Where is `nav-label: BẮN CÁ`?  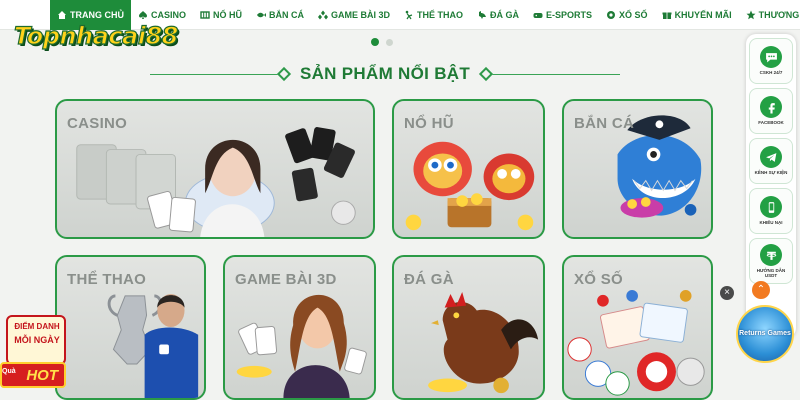
nav-label: BẮN CÁ is located at coordinates (287, 14).